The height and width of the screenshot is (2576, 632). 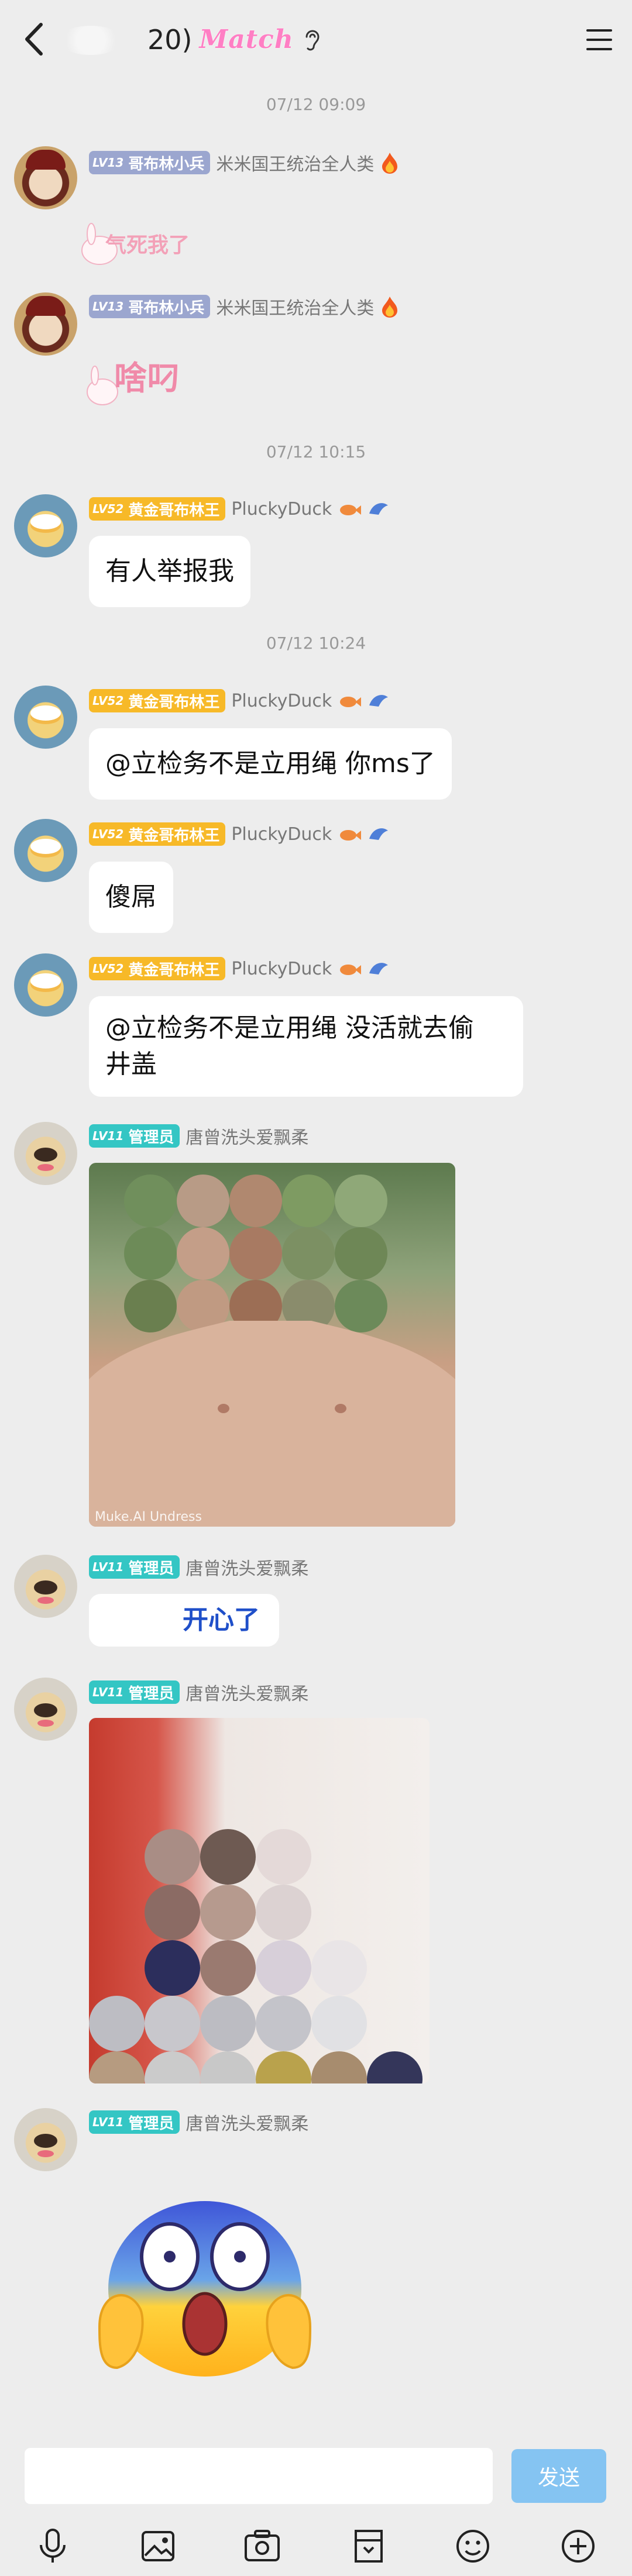 What do you see at coordinates (316, 643) in the screenshot?
I see `timestamp: 07/12 10:24` at bounding box center [316, 643].